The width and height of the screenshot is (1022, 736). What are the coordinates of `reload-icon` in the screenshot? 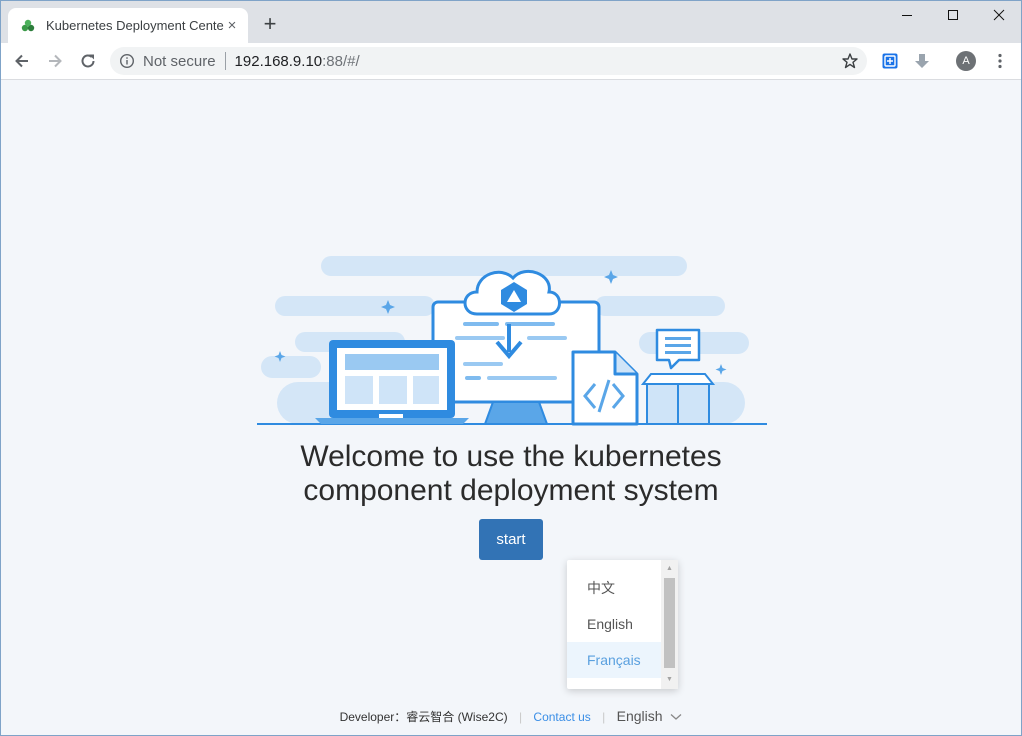 It's located at (88, 61).